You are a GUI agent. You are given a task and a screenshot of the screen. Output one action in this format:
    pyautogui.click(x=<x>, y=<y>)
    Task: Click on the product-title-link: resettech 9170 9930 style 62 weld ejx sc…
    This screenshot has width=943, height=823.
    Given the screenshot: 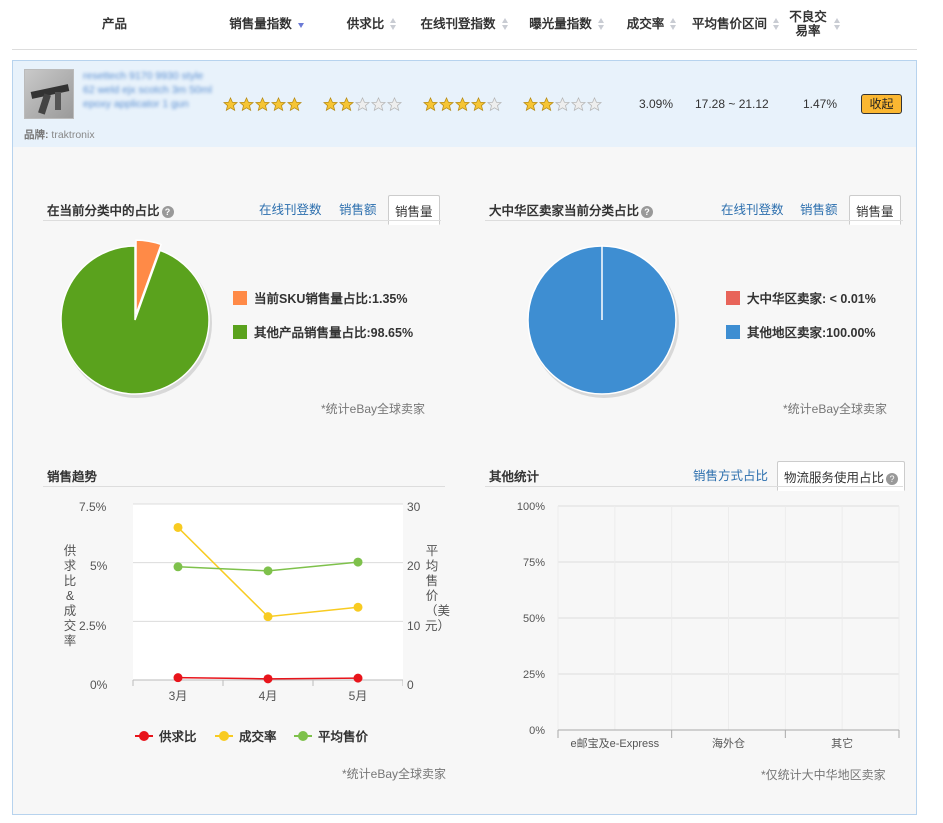 What is the action you would take?
    pyautogui.click(x=148, y=90)
    